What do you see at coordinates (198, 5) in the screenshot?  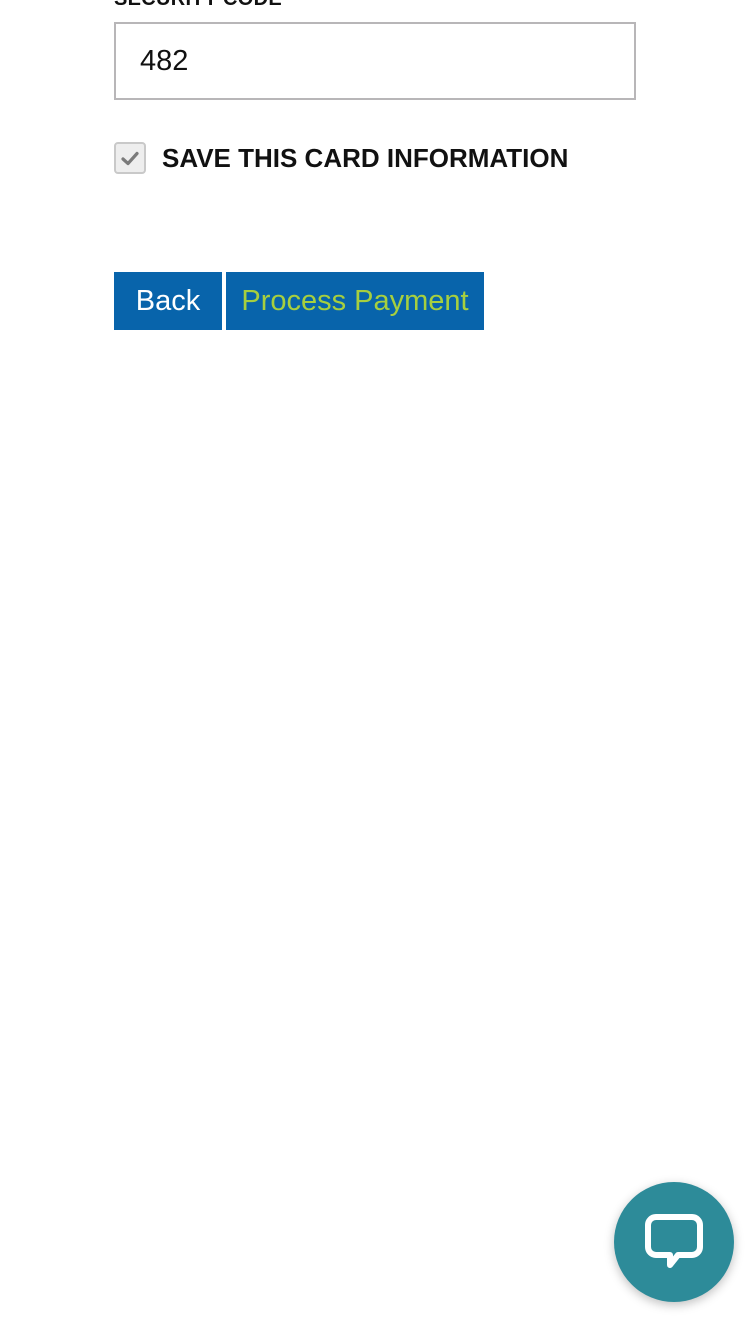 I see `security-code-label: SECURITY CODE` at bounding box center [198, 5].